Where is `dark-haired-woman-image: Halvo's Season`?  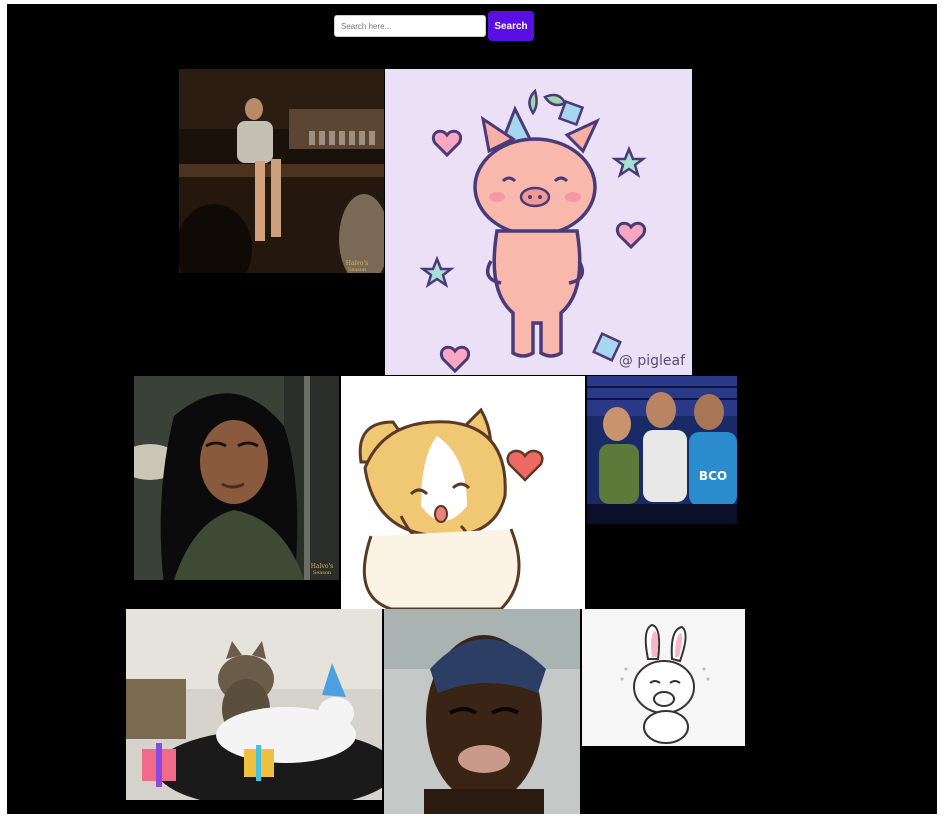
dark-haired-woman-image: Halvo's Season is located at coordinates (236, 478).